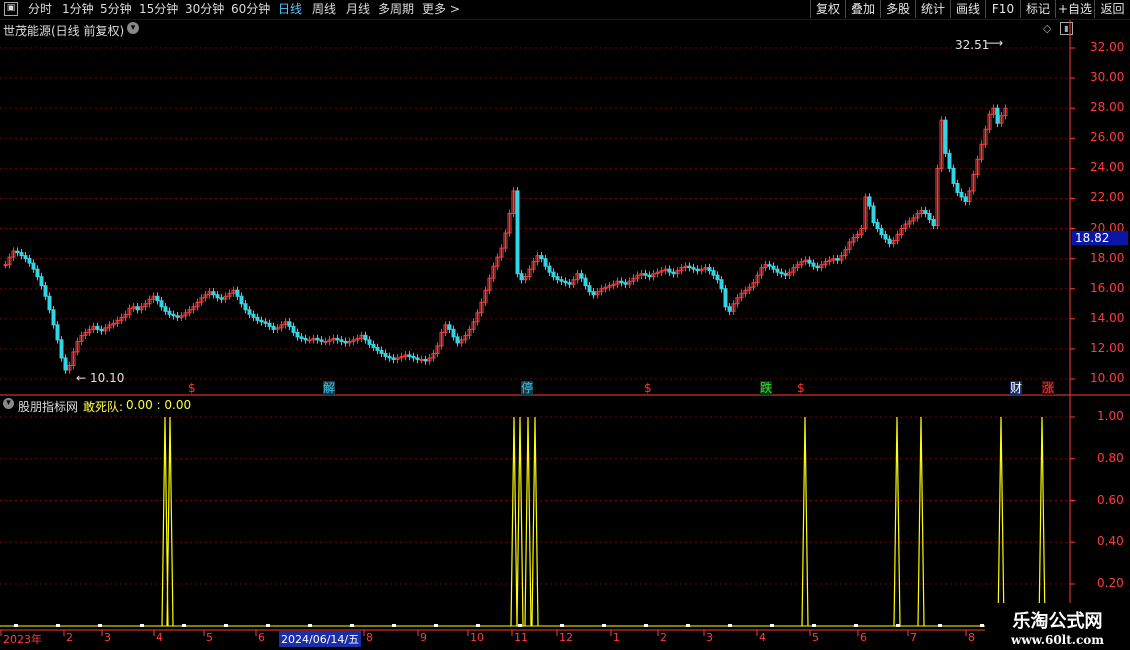 The width and height of the screenshot is (1130, 650). Describe the element at coordinates (107, 378) in the screenshot. I see `low-price-label: 10.10` at that location.